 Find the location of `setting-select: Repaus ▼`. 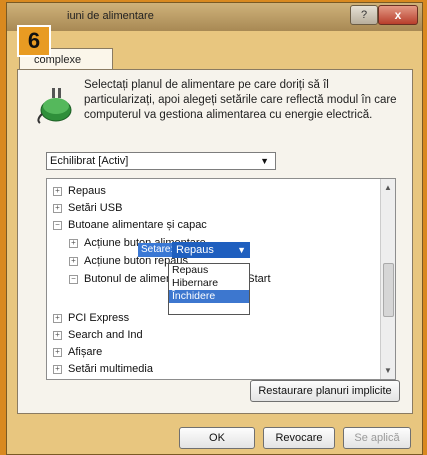

setting-select: Repaus ▼ is located at coordinates (211, 250).